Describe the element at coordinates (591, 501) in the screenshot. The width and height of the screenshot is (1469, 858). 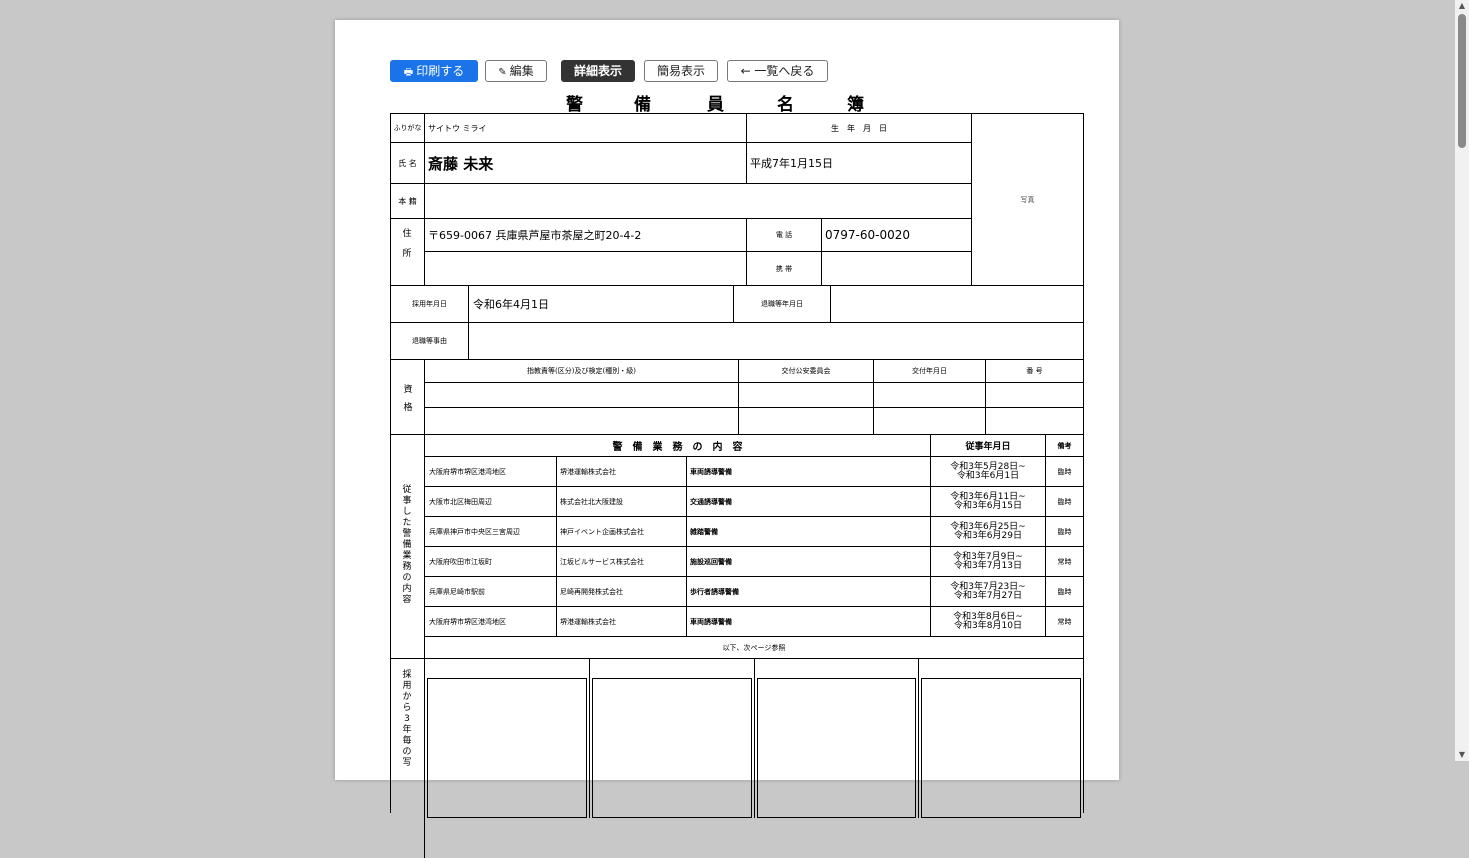
I see `duty-company: 株式会社北大阪建設` at that location.